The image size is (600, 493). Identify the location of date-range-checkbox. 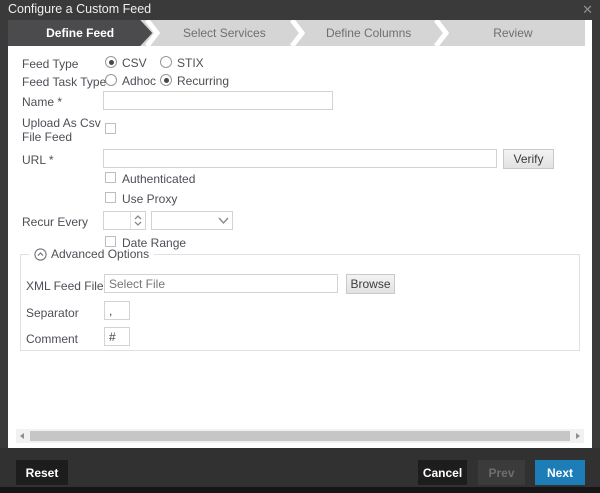
(110, 241).